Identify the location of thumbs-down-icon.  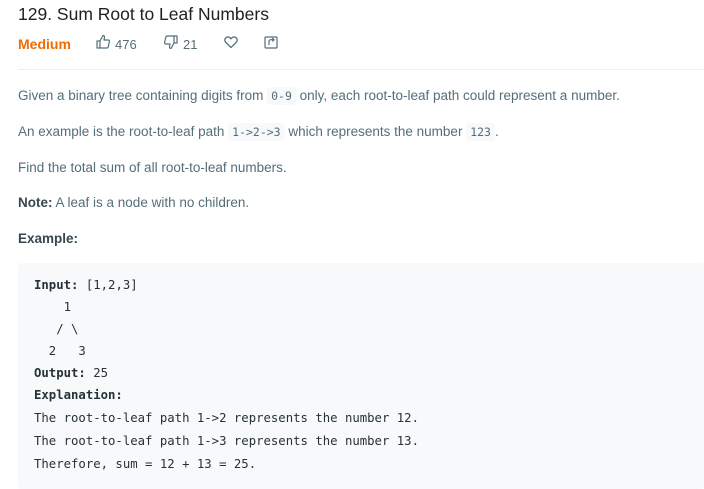
(171, 44).